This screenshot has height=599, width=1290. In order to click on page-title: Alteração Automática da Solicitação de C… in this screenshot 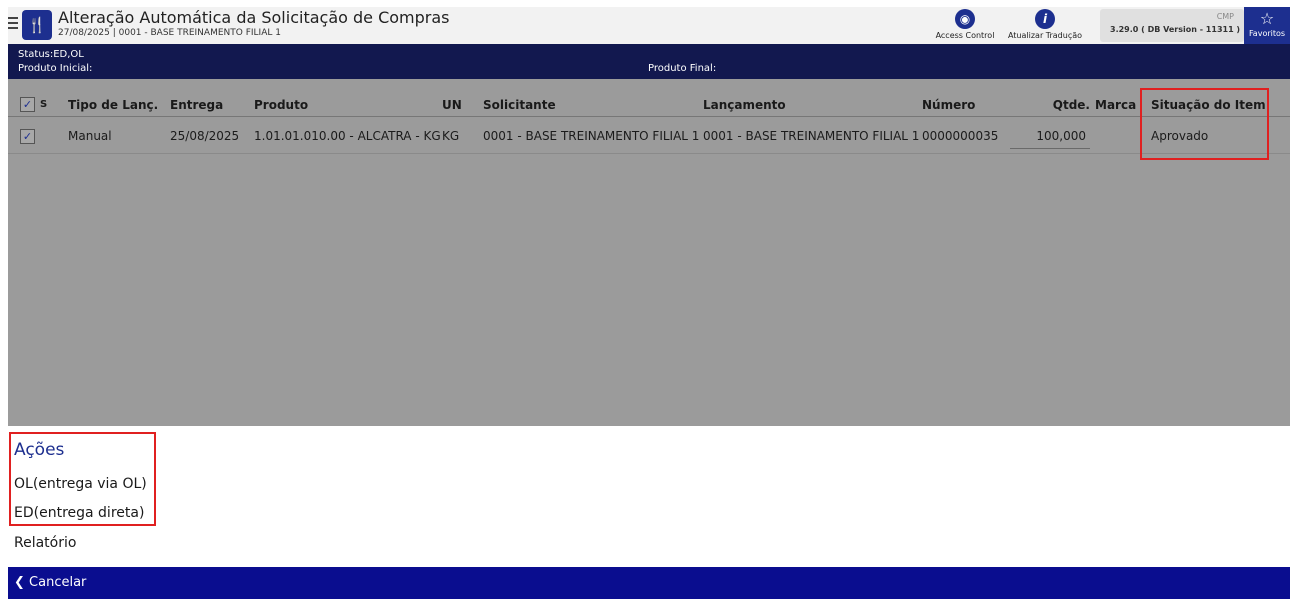, I will do `click(254, 17)`.